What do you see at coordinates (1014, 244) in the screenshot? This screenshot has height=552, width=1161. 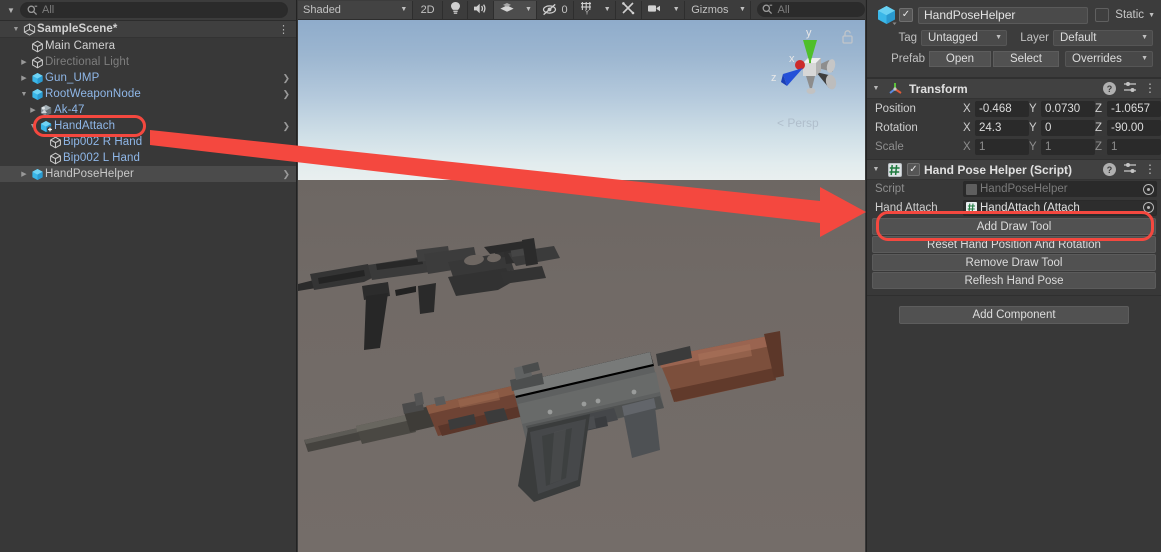 I see `reset-hand-position-and-rotation-button: Reset Hand Position And Rotation` at bounding box center [1014, 244].